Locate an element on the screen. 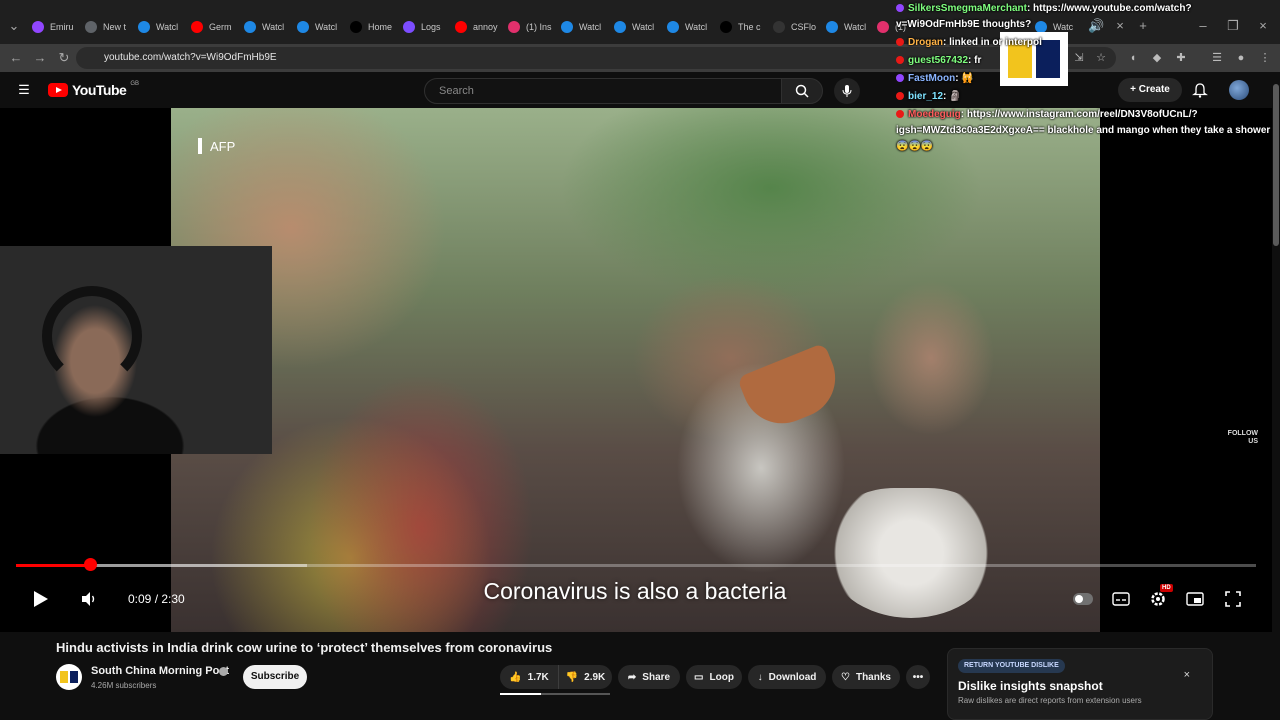 The width and height of the screenshot is (1280, 720). browser-tab: Home is located at coordinates (375, 27).